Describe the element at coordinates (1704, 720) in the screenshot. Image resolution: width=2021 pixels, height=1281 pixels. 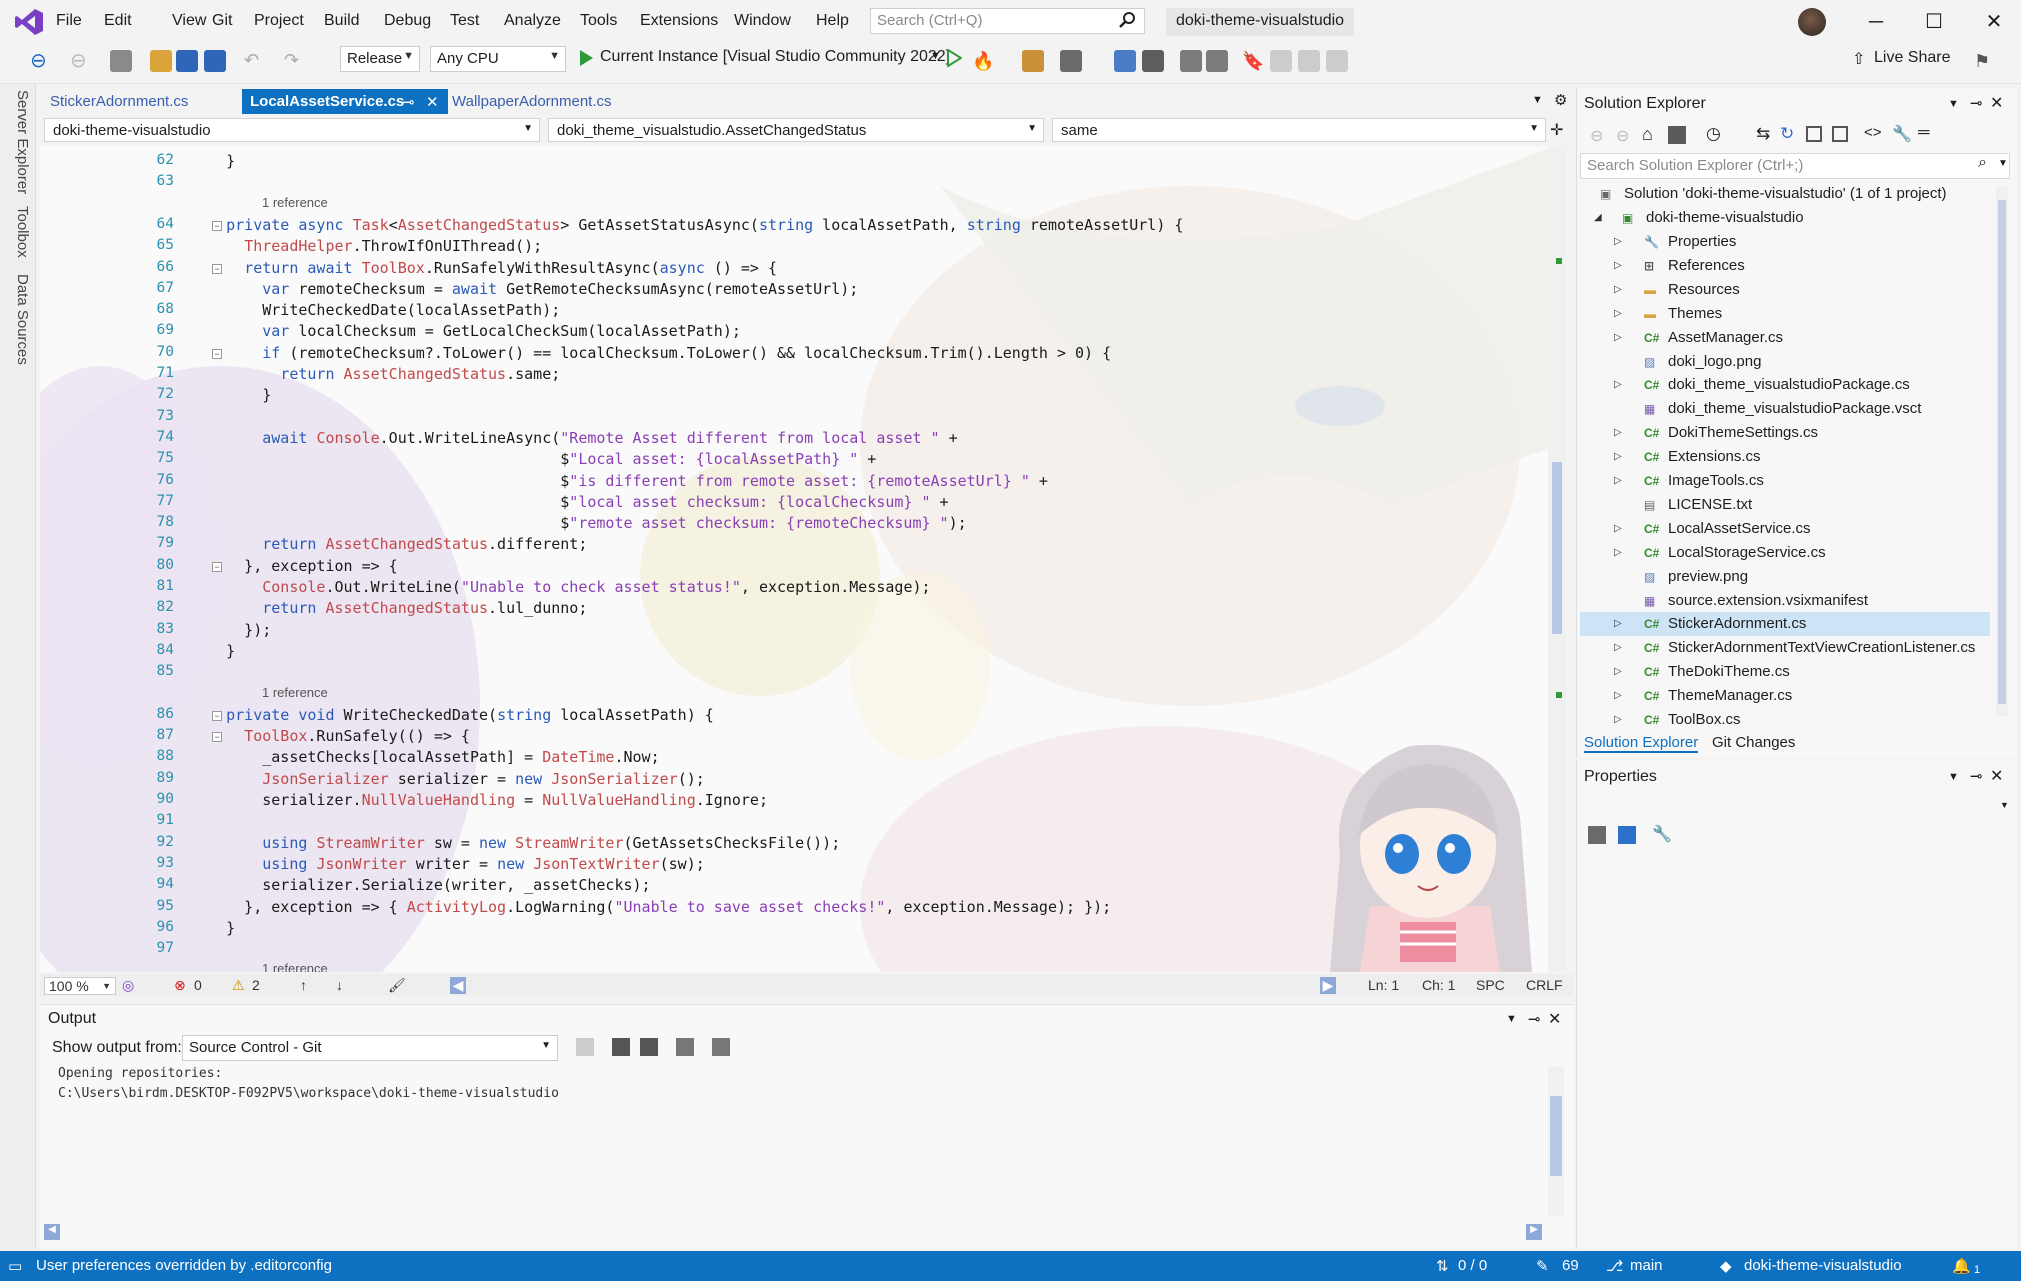
I see `tree-item: ToolBox.cs` at that location.